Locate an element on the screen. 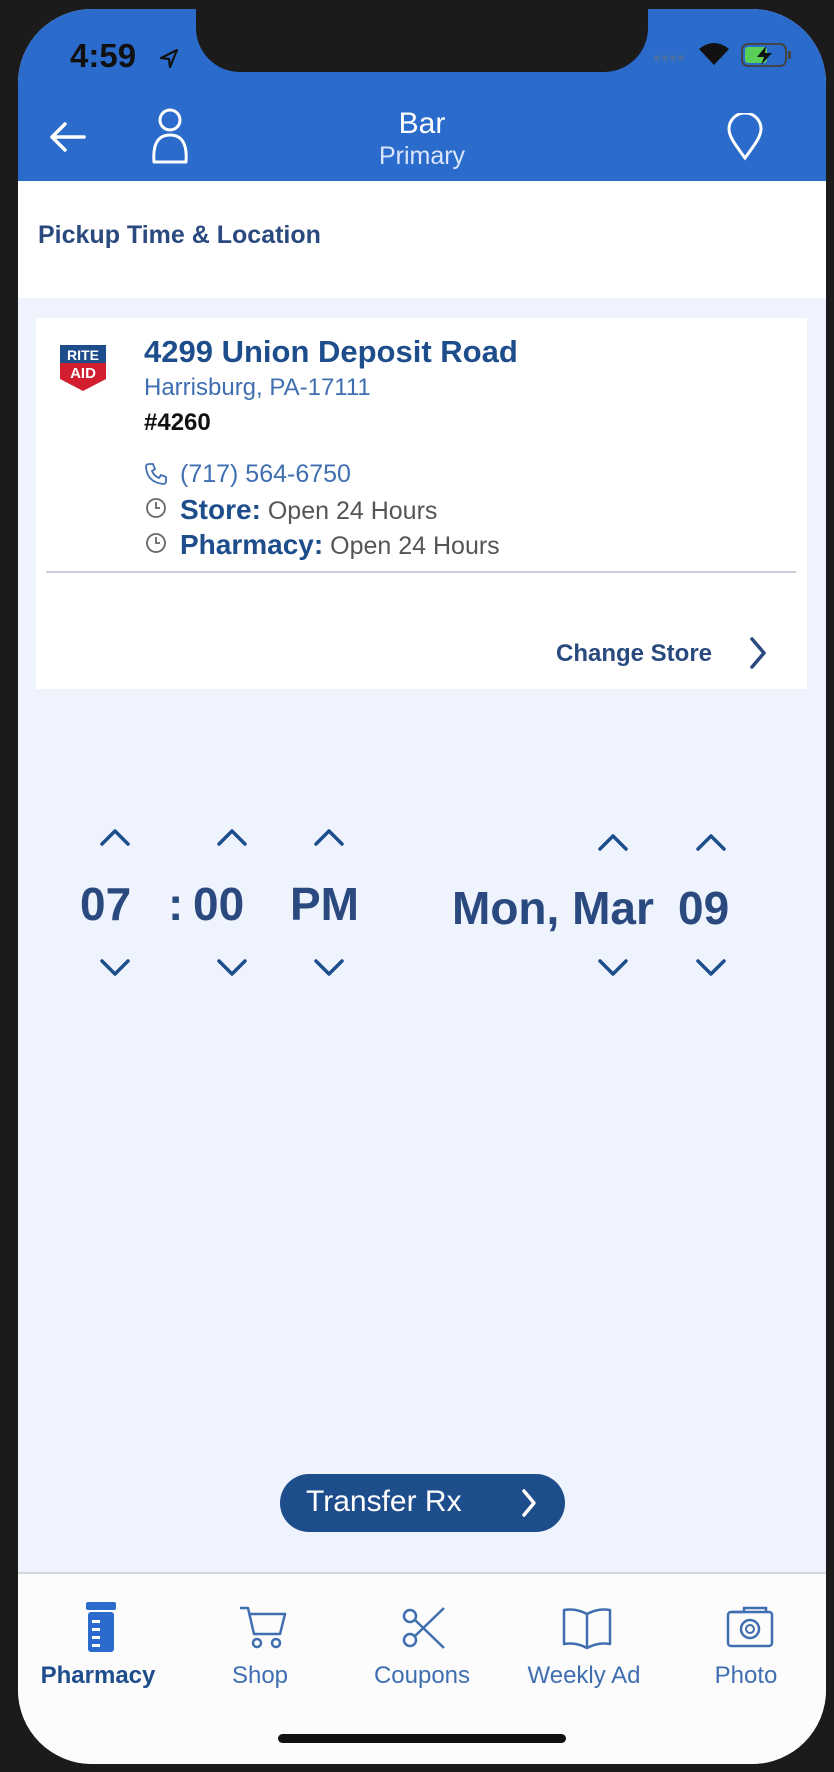 The width and height of the screenshot is (834, 1772). transfer-rx-label: Transfer Rx is located at coordinates (384, 1501).